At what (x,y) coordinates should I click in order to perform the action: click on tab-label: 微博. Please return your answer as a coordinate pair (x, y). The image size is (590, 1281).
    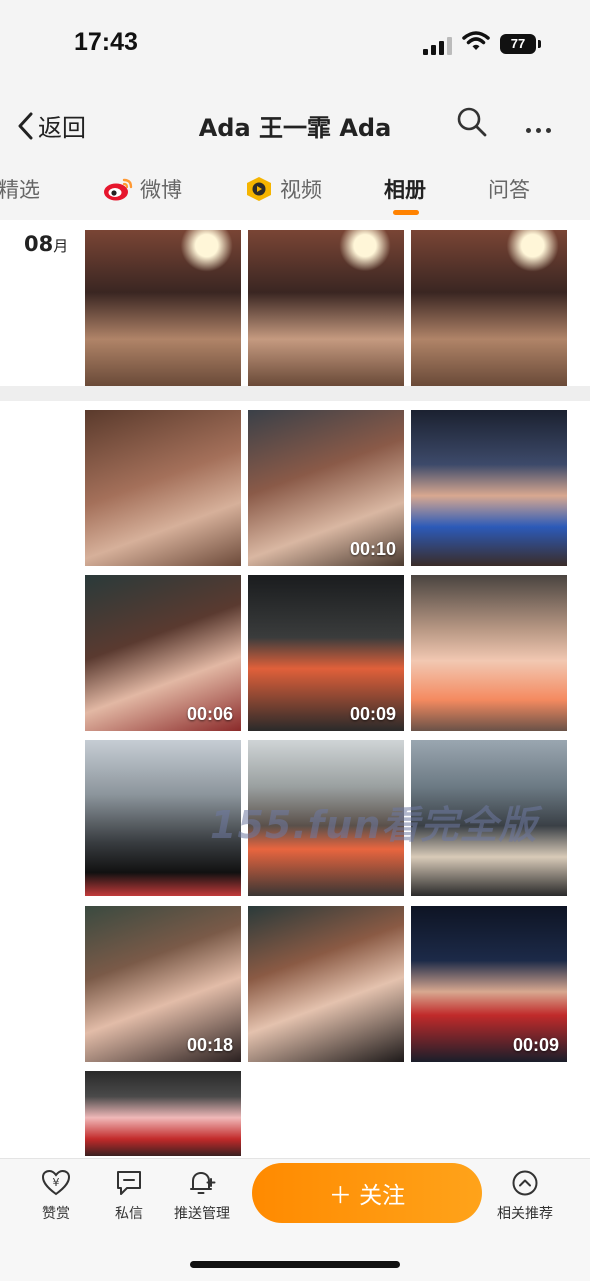
    Looking at the image, I should click on (161, 190).